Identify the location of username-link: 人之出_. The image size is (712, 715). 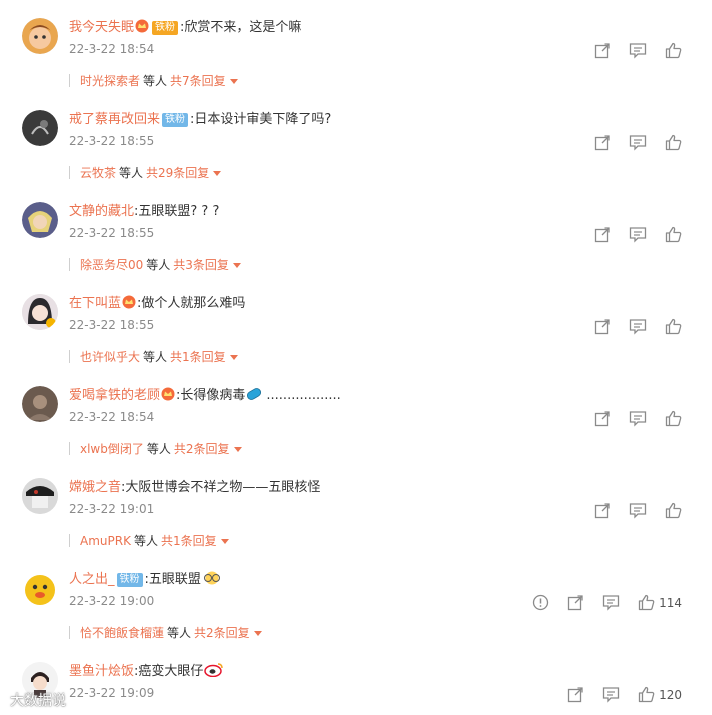
(92, 579).